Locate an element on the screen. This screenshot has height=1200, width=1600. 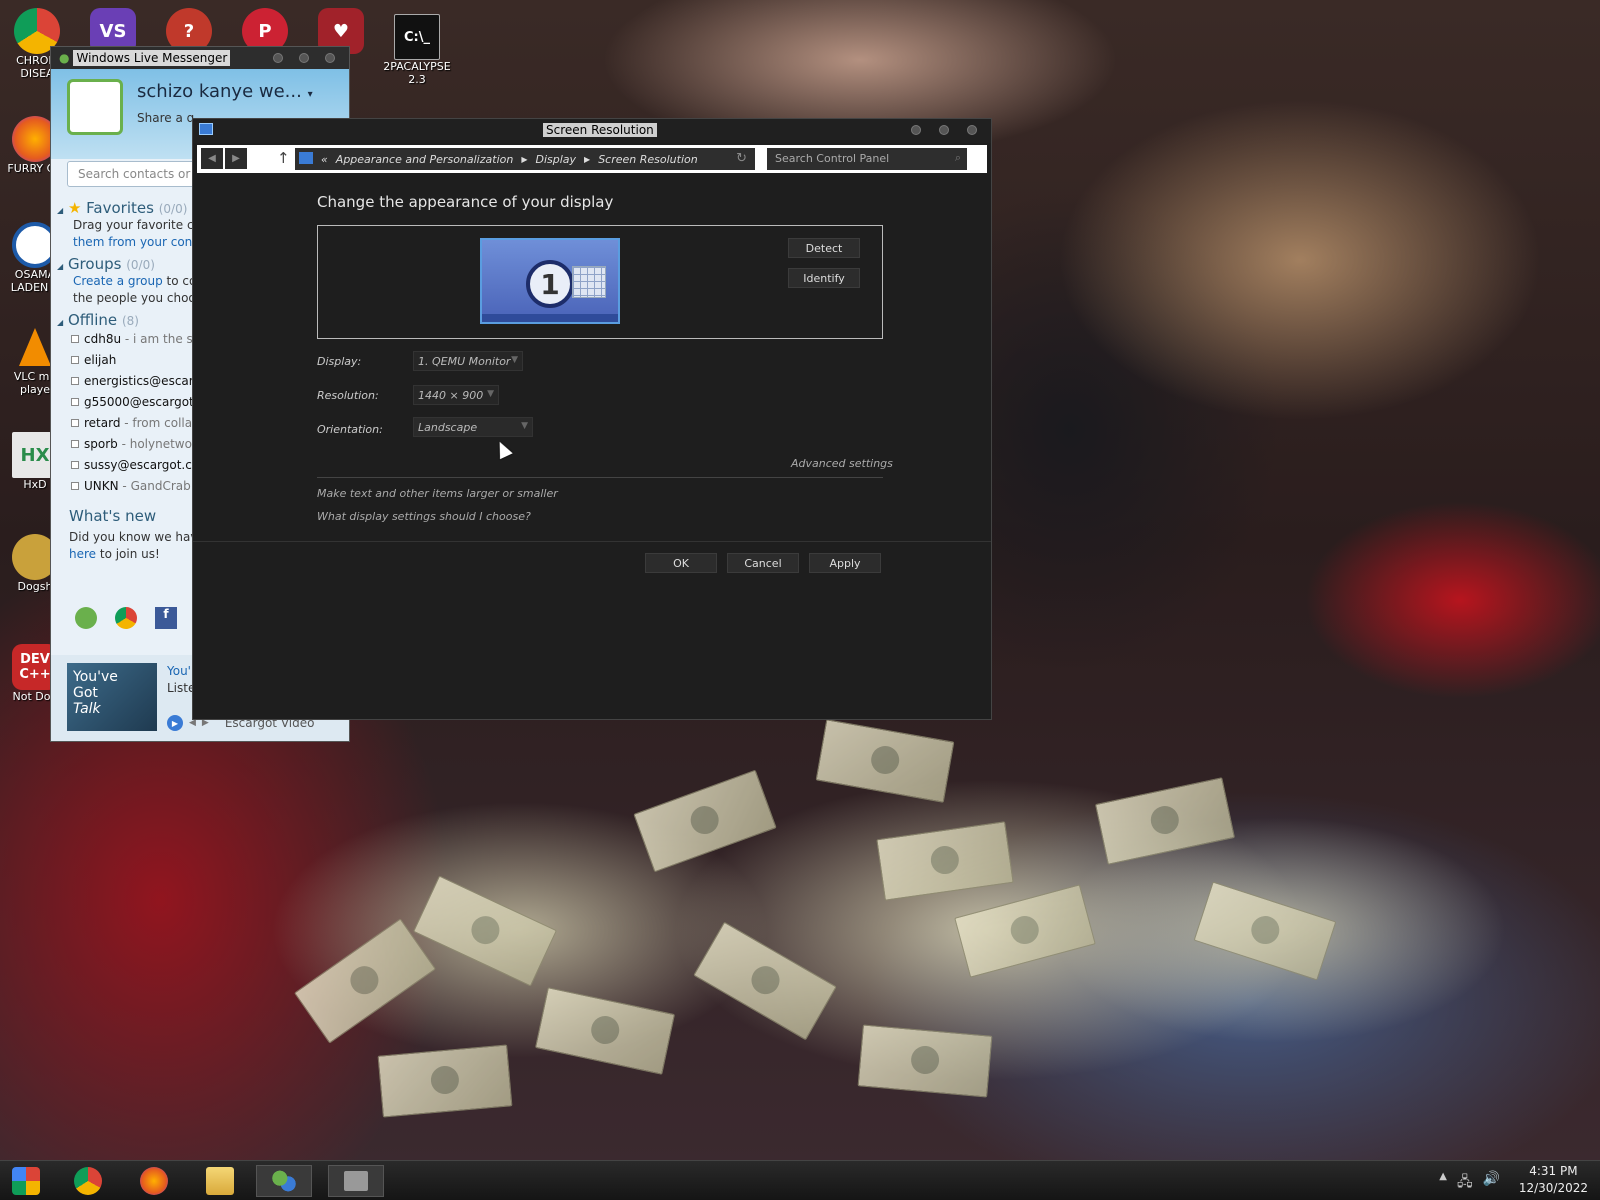
contact-message: - from collab is located at coordinates (160, 423).